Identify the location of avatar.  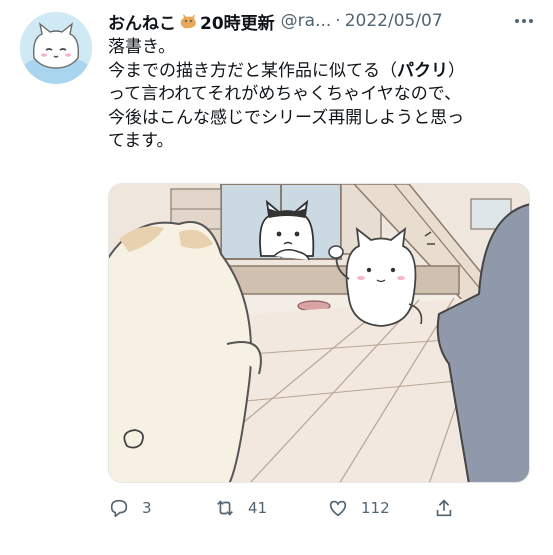
(56, 48).